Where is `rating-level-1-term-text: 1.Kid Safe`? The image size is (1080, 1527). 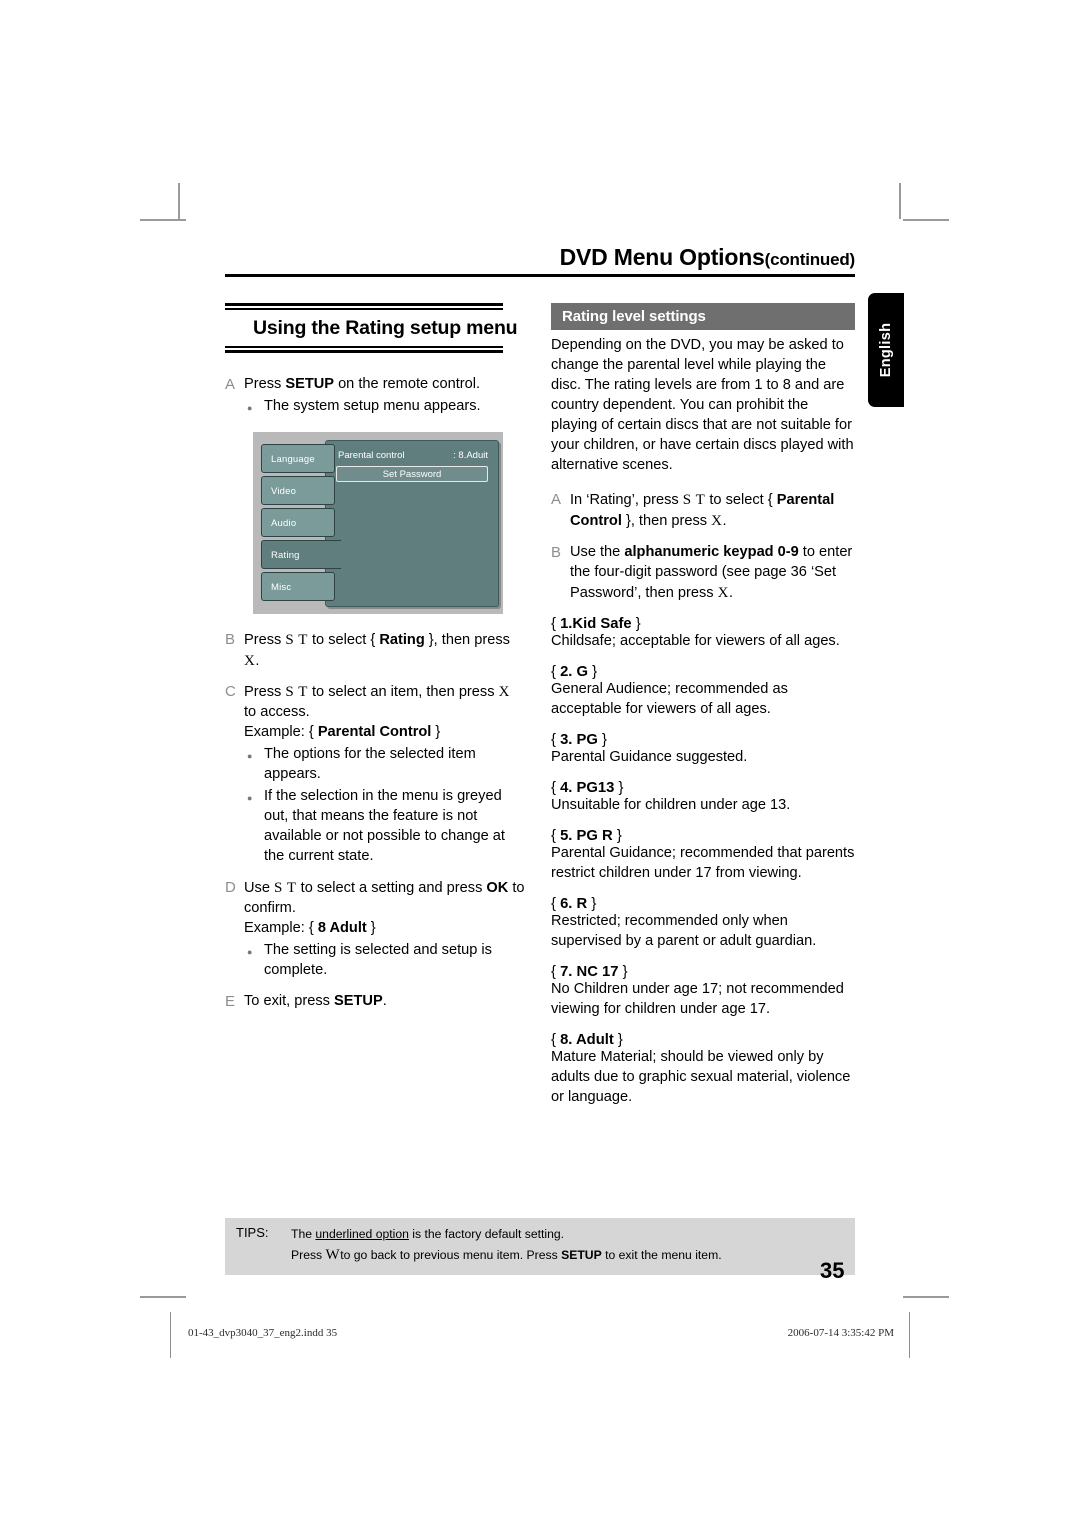
rating-level-1-term-text: 1.Kid Safe is located at coordinates (596, 623).